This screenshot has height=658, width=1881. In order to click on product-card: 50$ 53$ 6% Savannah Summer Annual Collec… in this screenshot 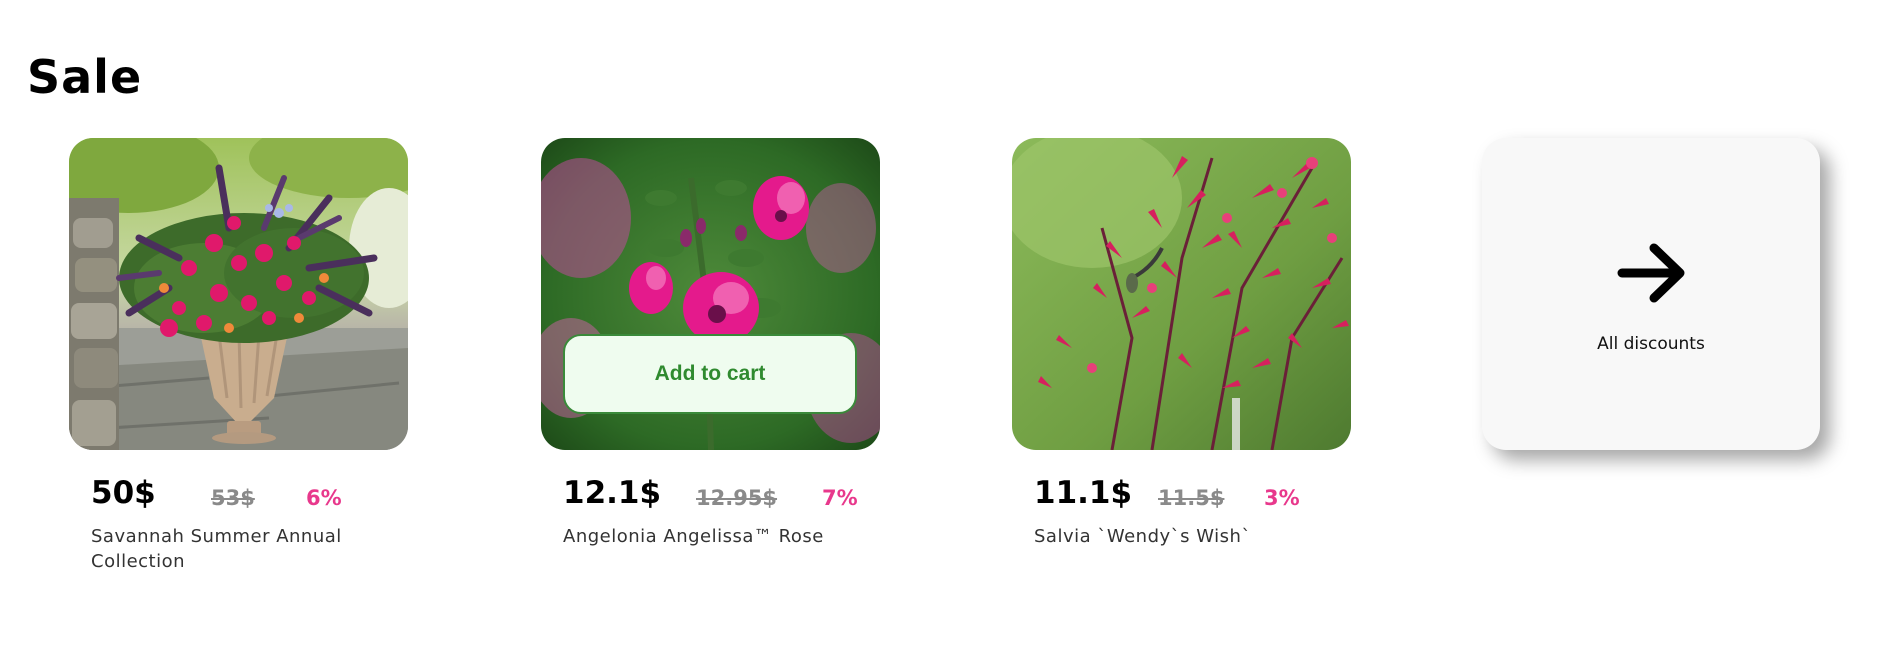, I will do `click(238, 356)`.